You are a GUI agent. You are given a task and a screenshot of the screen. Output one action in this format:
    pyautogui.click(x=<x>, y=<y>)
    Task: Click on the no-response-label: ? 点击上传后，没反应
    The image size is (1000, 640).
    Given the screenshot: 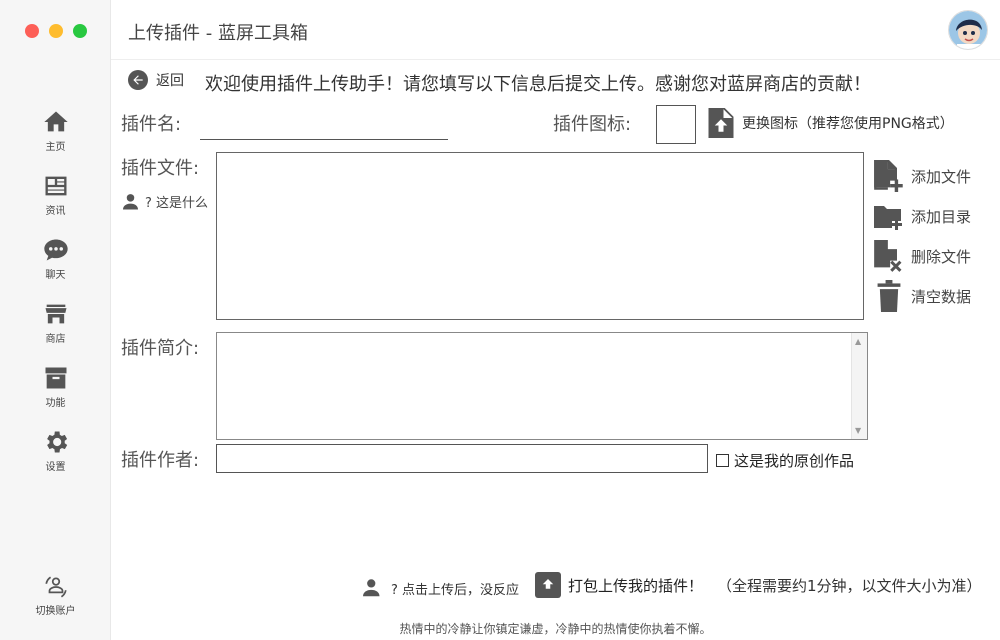 What is the action you would take?
    pyautogui.click(x=455, y=590)
    